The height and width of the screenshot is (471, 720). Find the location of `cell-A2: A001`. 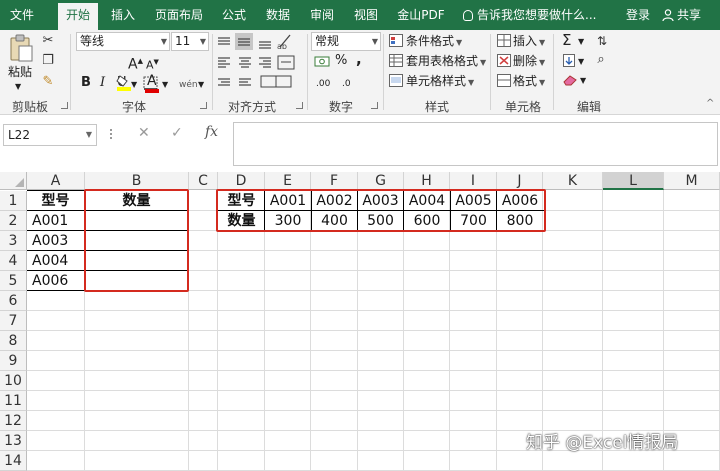

cell-A2: A001 is located at coordinates (55, 221).